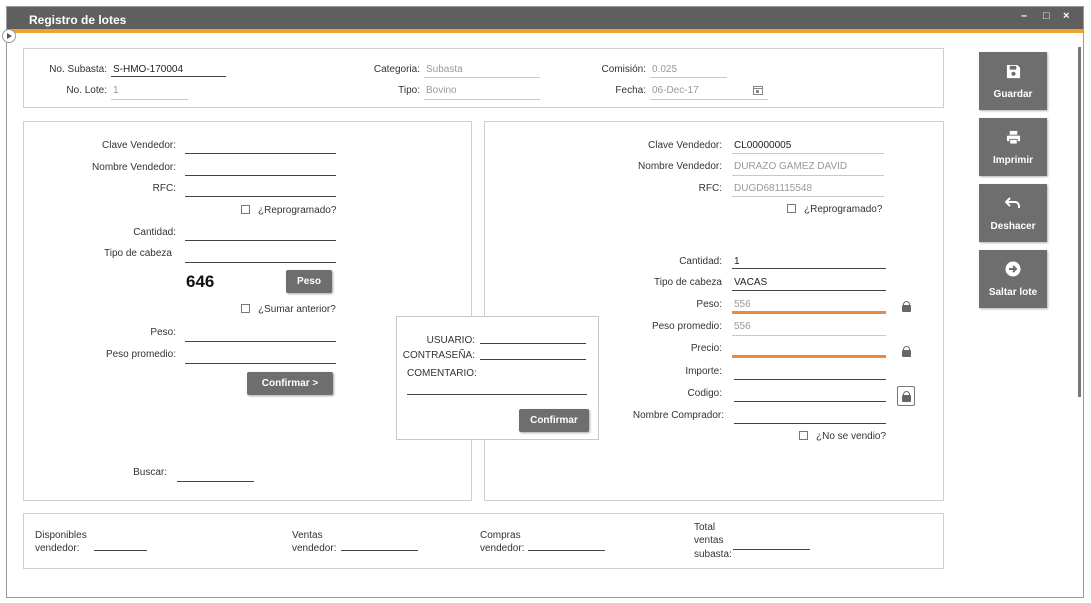  Describe the element at coordinates (260, 196) in the screenshot. I see `left-rfc-field` at that location.